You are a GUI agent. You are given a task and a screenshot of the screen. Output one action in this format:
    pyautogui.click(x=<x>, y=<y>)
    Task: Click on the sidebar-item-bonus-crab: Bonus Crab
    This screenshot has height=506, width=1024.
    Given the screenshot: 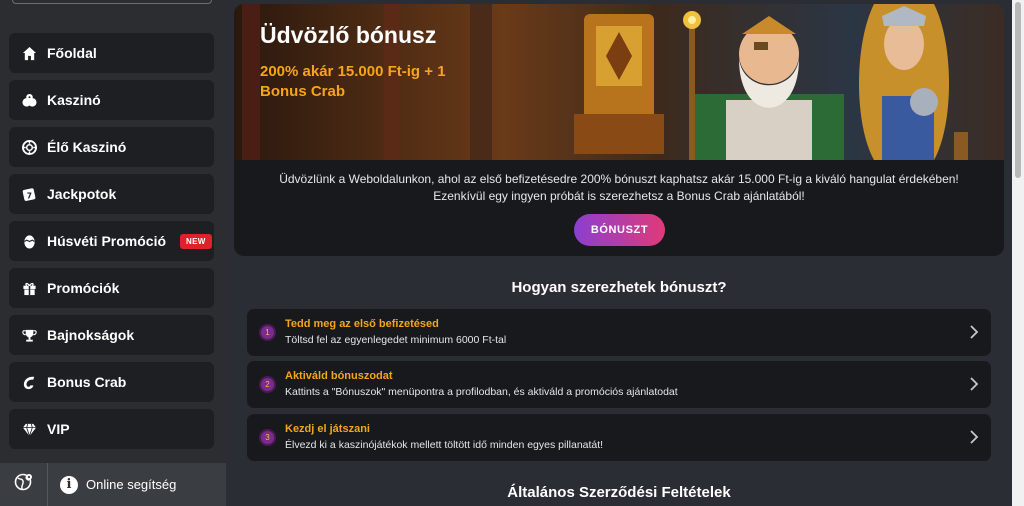 What is the action you would take?
    pyautogui.click(x=111, y=382)
    